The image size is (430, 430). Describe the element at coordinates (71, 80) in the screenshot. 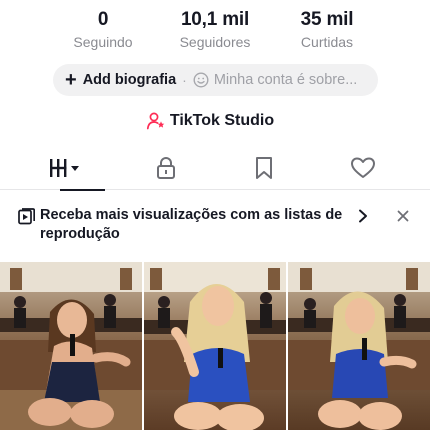

I see `plus-icon: +` at that location.